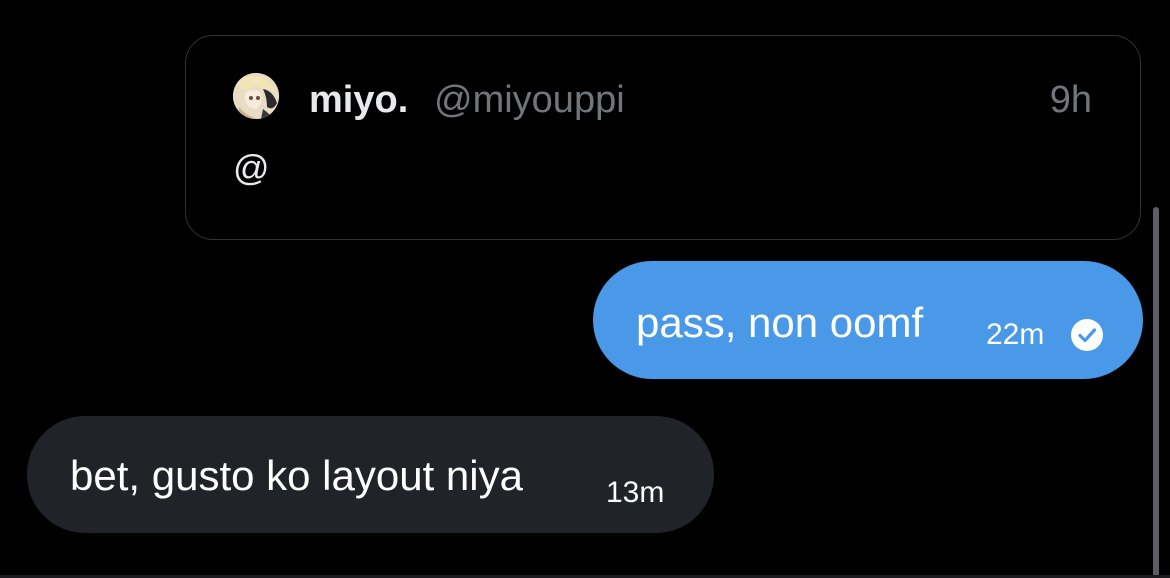  I want to click on received-message-bubble: bet, gusto ko layout niya 13m, so click(370, 474).